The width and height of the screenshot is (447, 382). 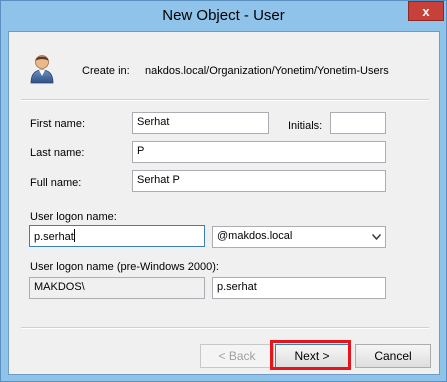 I want to click on cancel-button: Cancel, so click(x=393, y=356).